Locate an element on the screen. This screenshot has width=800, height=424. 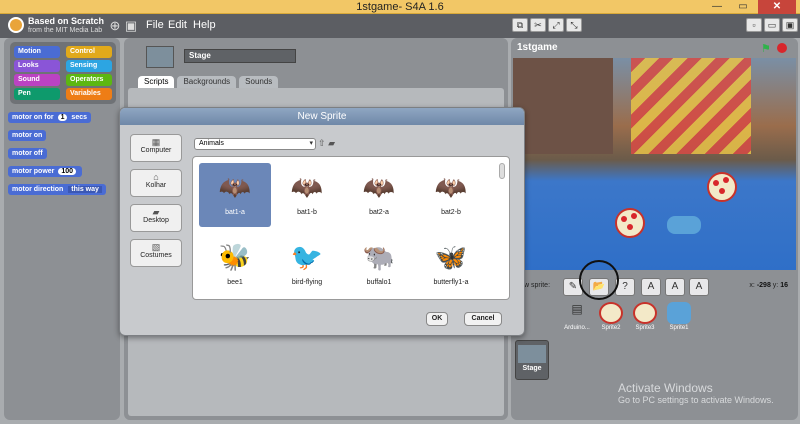
file-item-bat1-a: 🦇 bat1-a is located at coordinates (235, 195).